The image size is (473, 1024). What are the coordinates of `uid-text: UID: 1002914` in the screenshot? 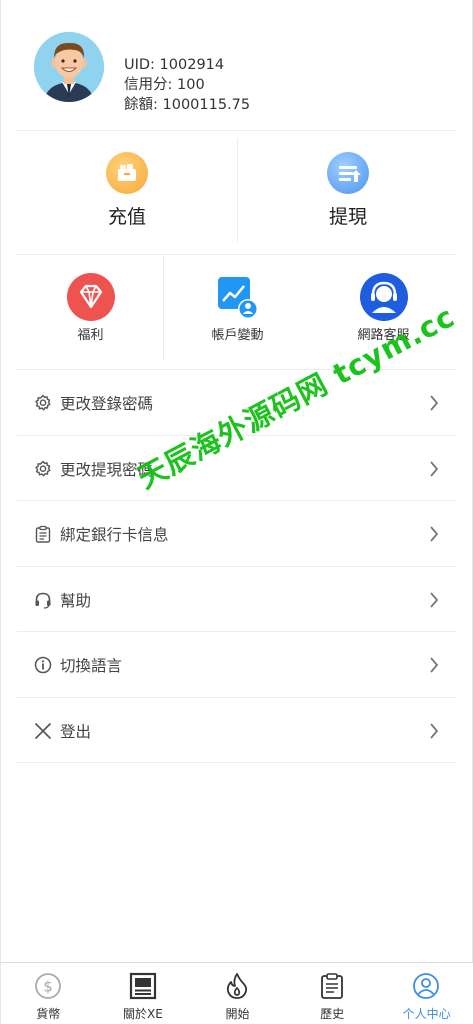 It's located at (174, 65).